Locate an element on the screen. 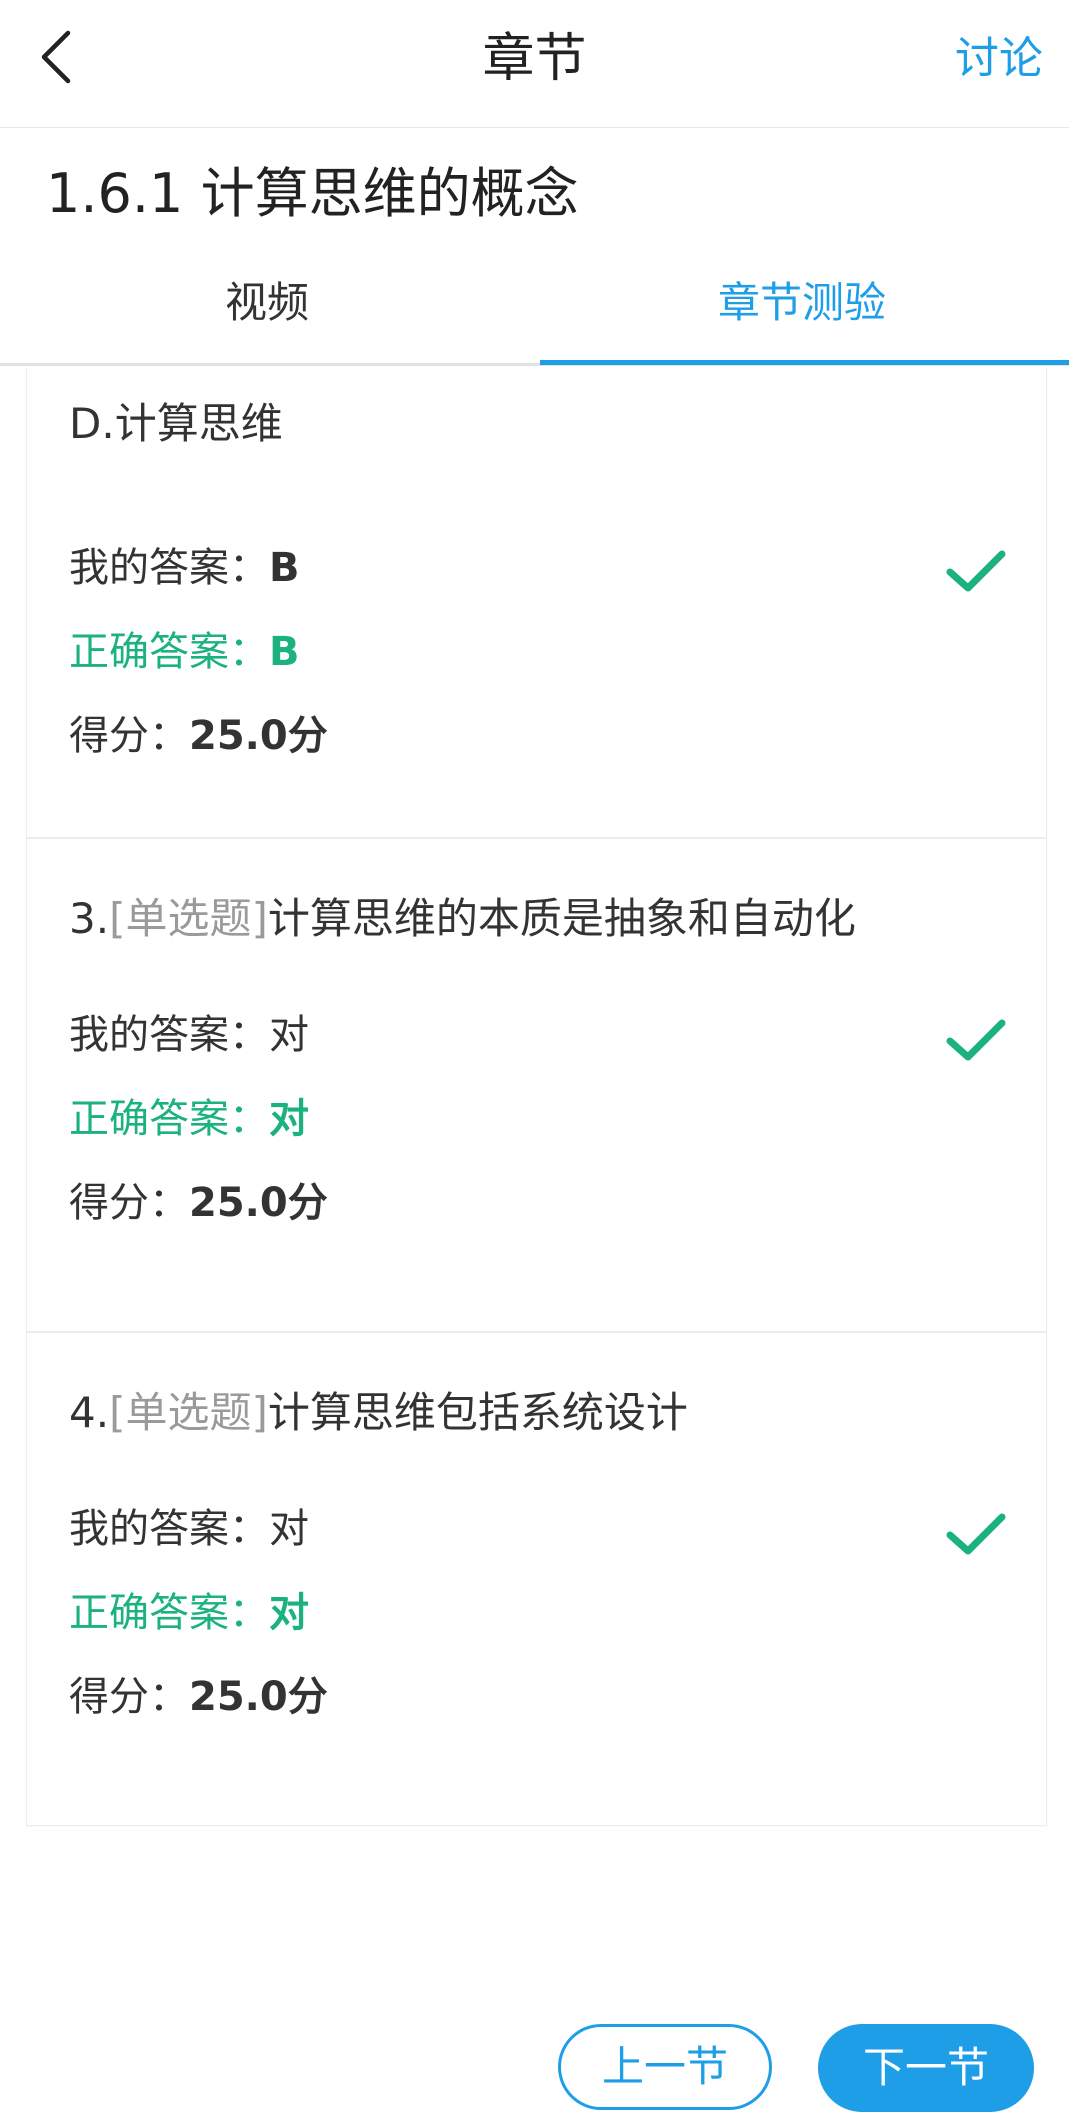  app-header: 章节 讨论 is located at coordinates (534, 64).